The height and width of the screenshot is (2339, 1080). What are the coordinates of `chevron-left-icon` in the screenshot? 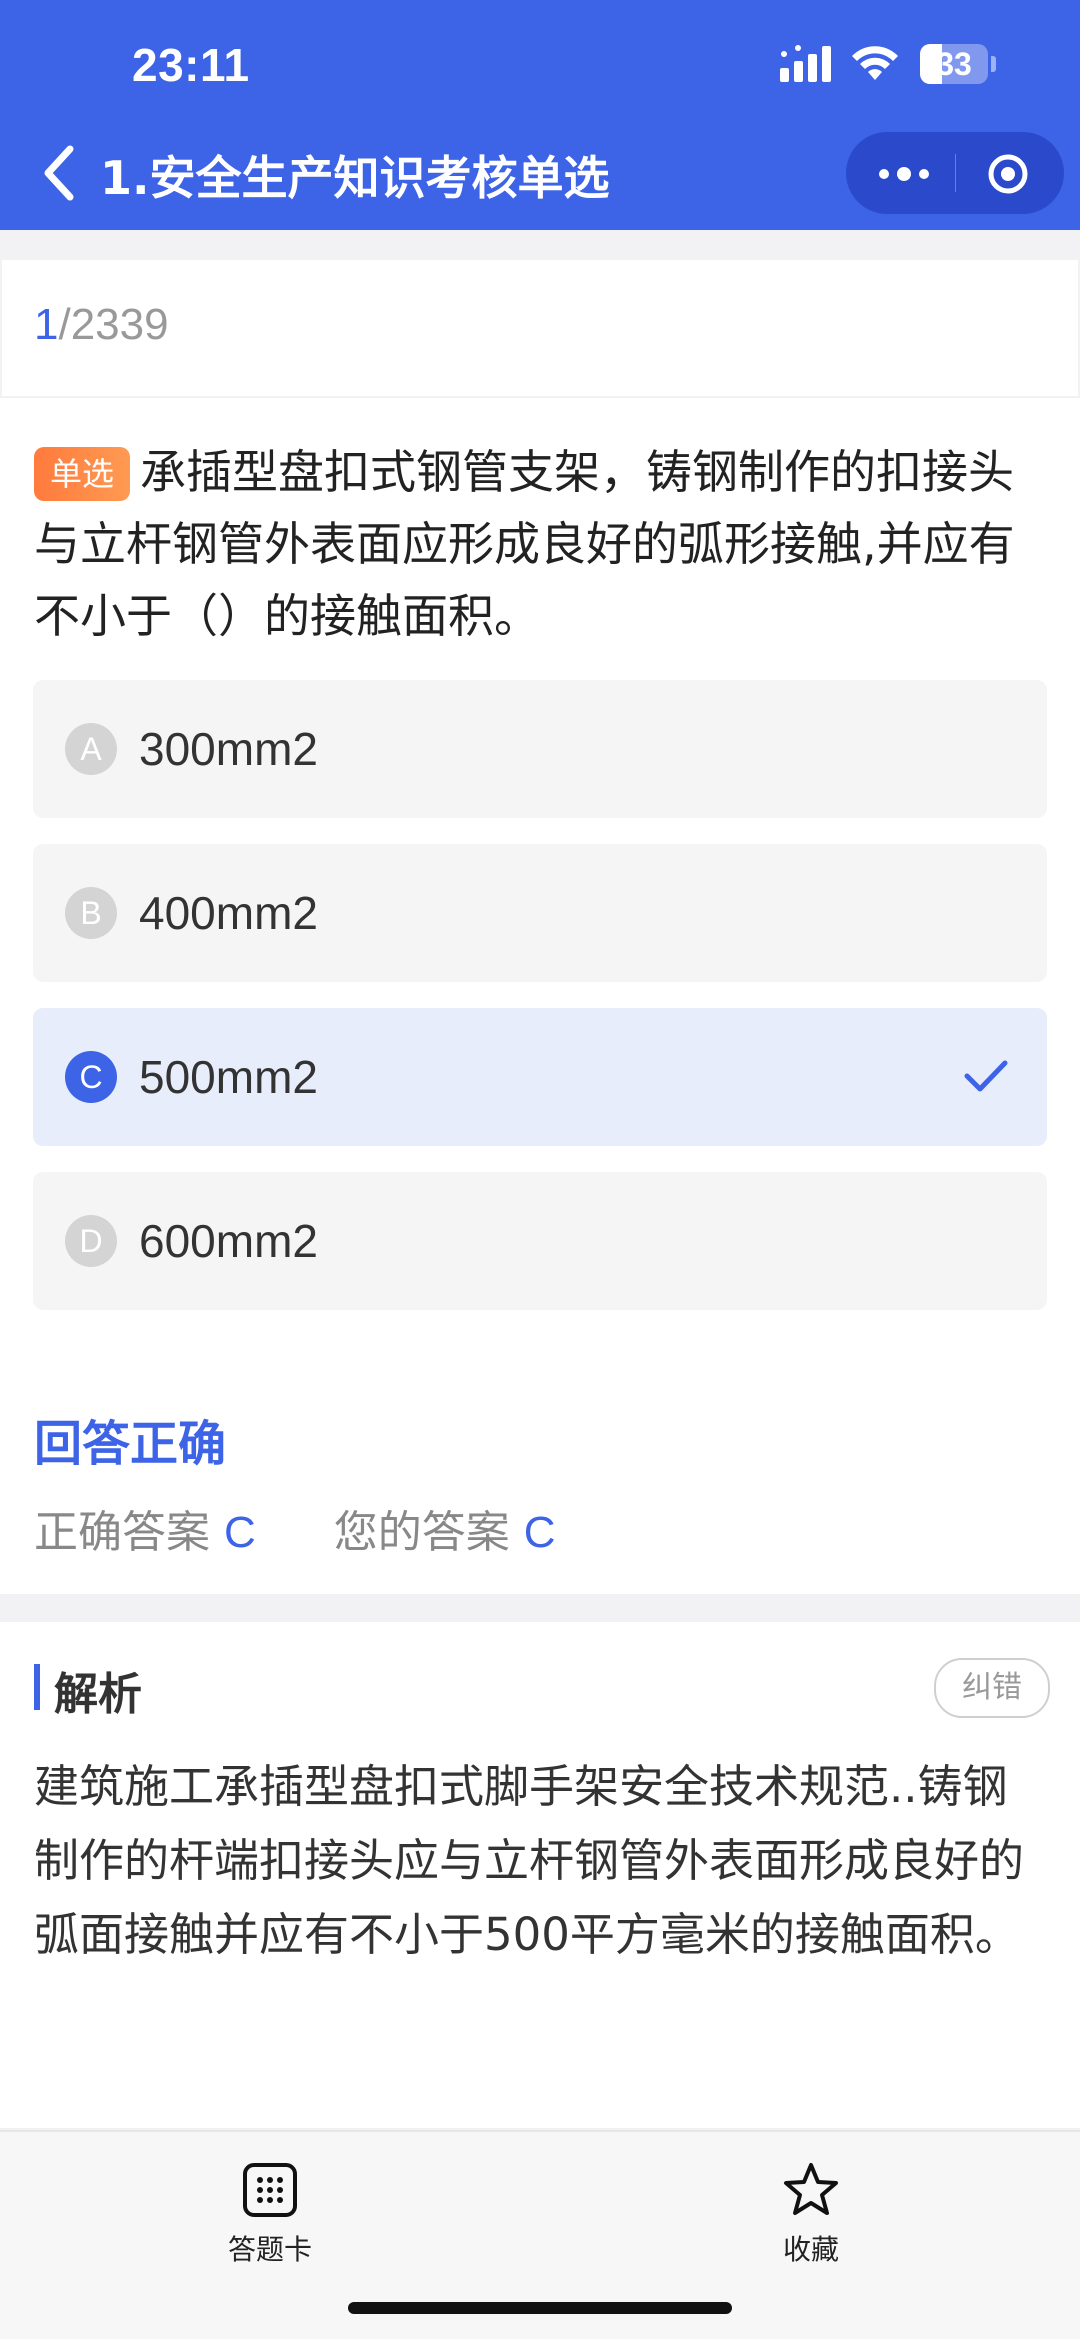 It's located at (60, 173).